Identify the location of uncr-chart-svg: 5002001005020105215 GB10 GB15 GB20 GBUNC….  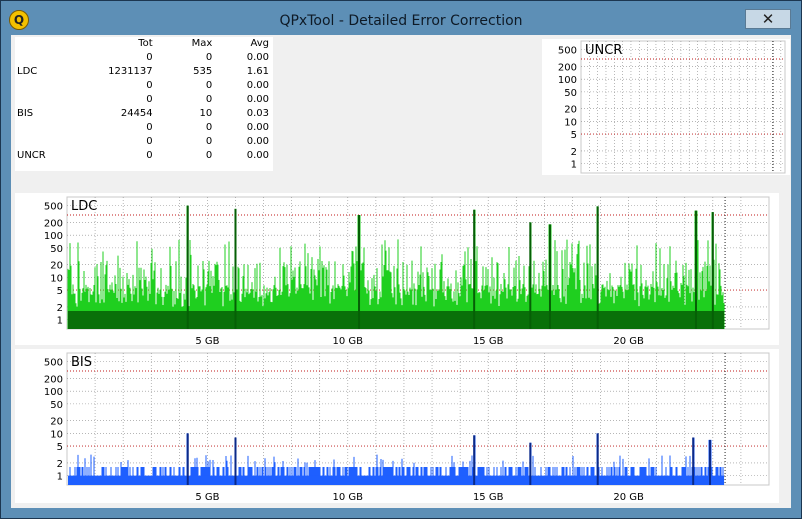
(672, 107).